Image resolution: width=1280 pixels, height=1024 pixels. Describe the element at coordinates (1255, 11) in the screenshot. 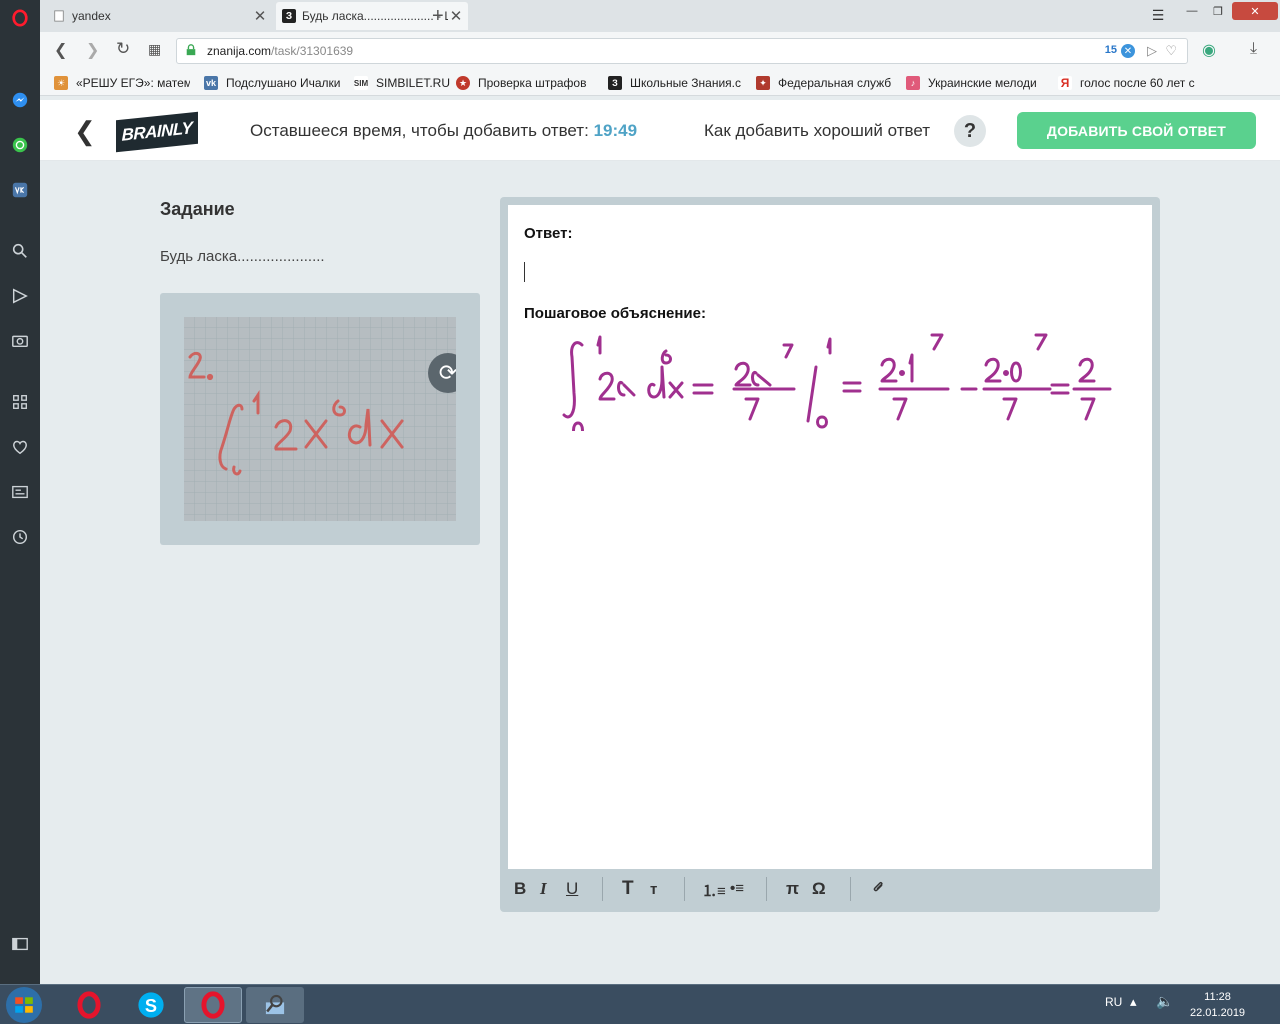

I see `close-window-button: ✕` at that location.